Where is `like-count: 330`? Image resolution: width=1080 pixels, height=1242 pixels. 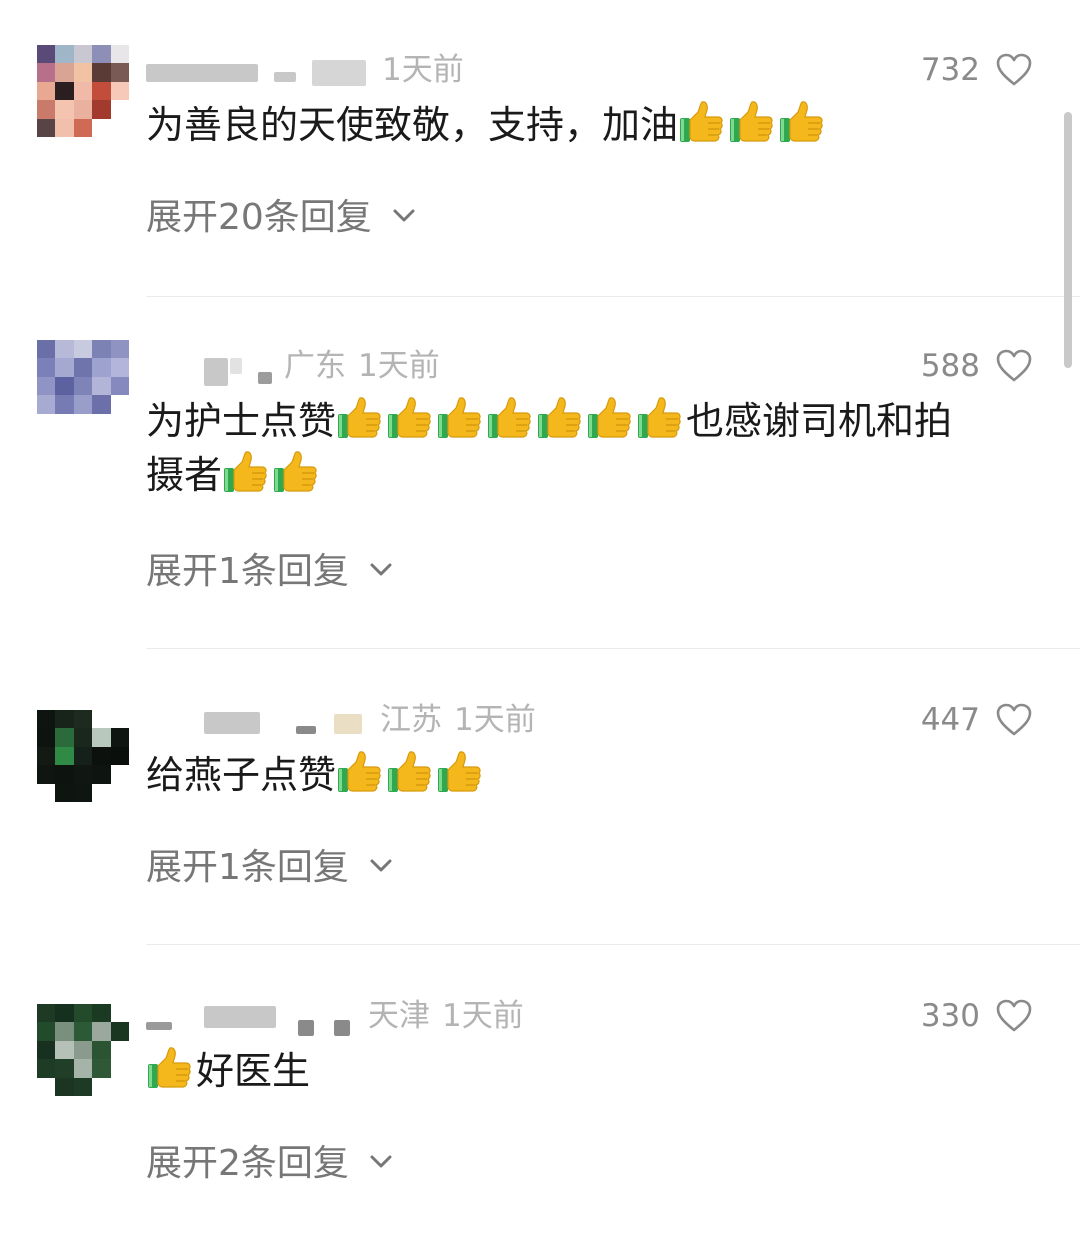
like-count: 330 is located at coordinates (950, 1016).